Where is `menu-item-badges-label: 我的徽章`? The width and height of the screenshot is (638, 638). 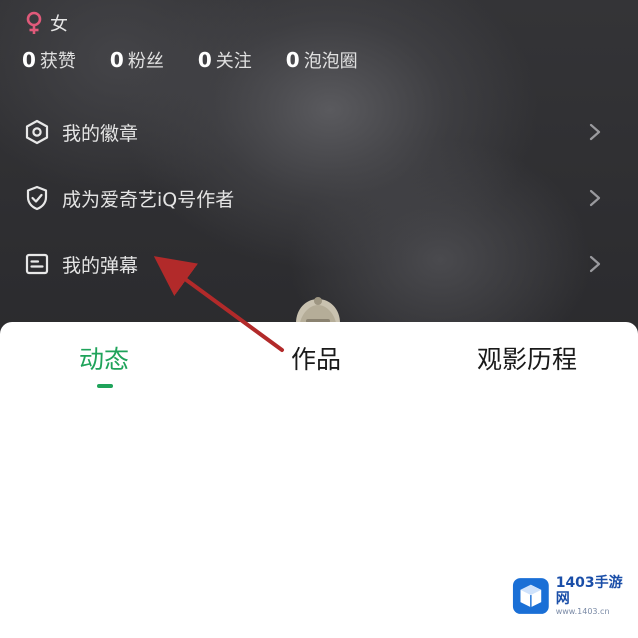 menu-item-badges-label: 我的徽章 is located at coordinates (100, 133).